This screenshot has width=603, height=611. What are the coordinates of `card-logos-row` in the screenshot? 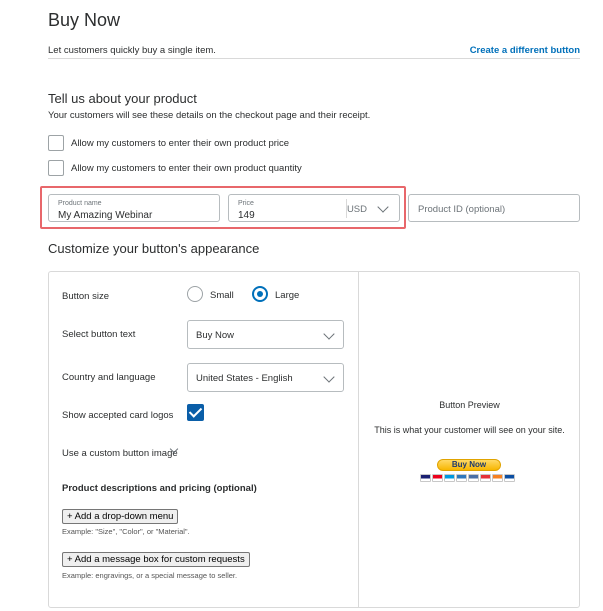 It's located at (467, 478).